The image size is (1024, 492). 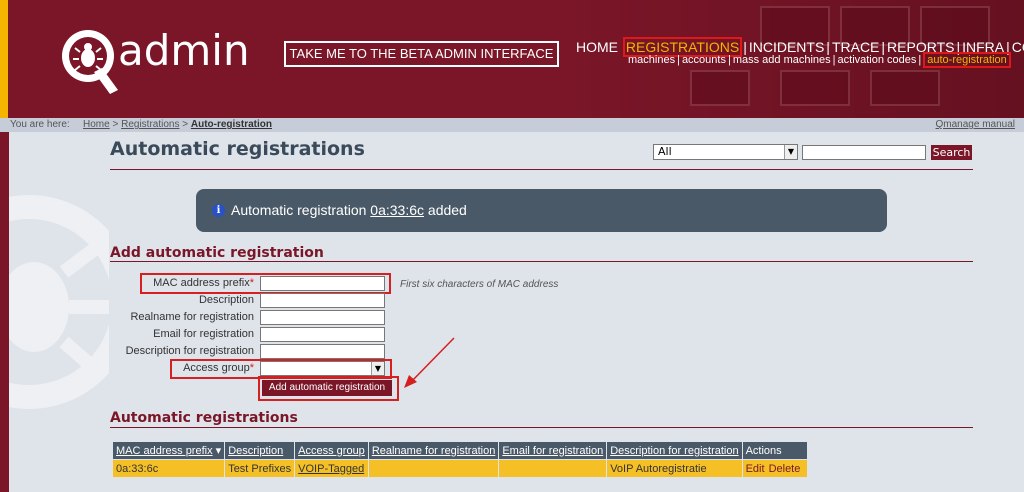 What do you see at coordinates (204, 418) in the screenshot?
I see `list-title: Automatic registrations` at bounding box center [204, 418].